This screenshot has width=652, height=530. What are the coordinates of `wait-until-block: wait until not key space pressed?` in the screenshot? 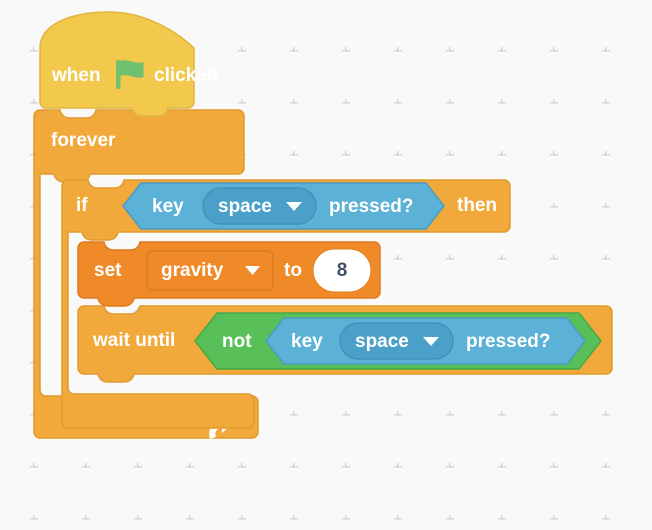 It's located at (345, 344).